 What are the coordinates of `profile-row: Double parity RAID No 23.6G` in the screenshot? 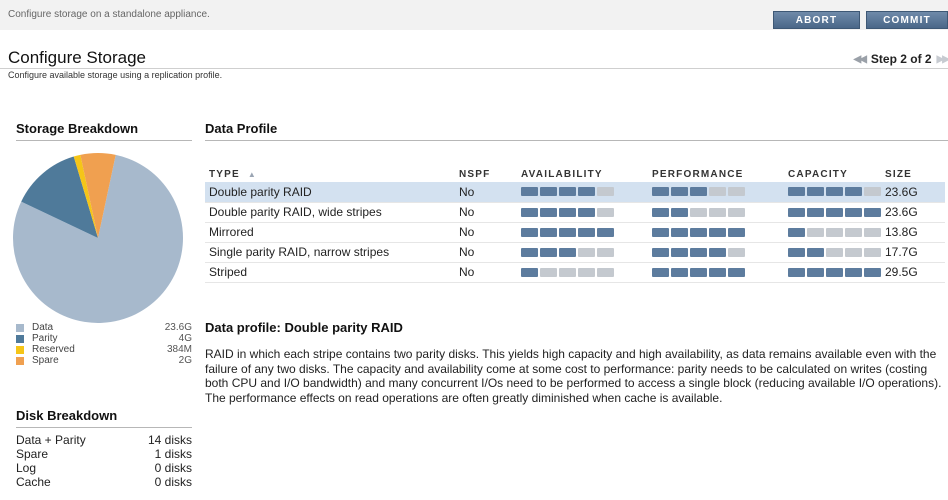 It's located at (575, 192).